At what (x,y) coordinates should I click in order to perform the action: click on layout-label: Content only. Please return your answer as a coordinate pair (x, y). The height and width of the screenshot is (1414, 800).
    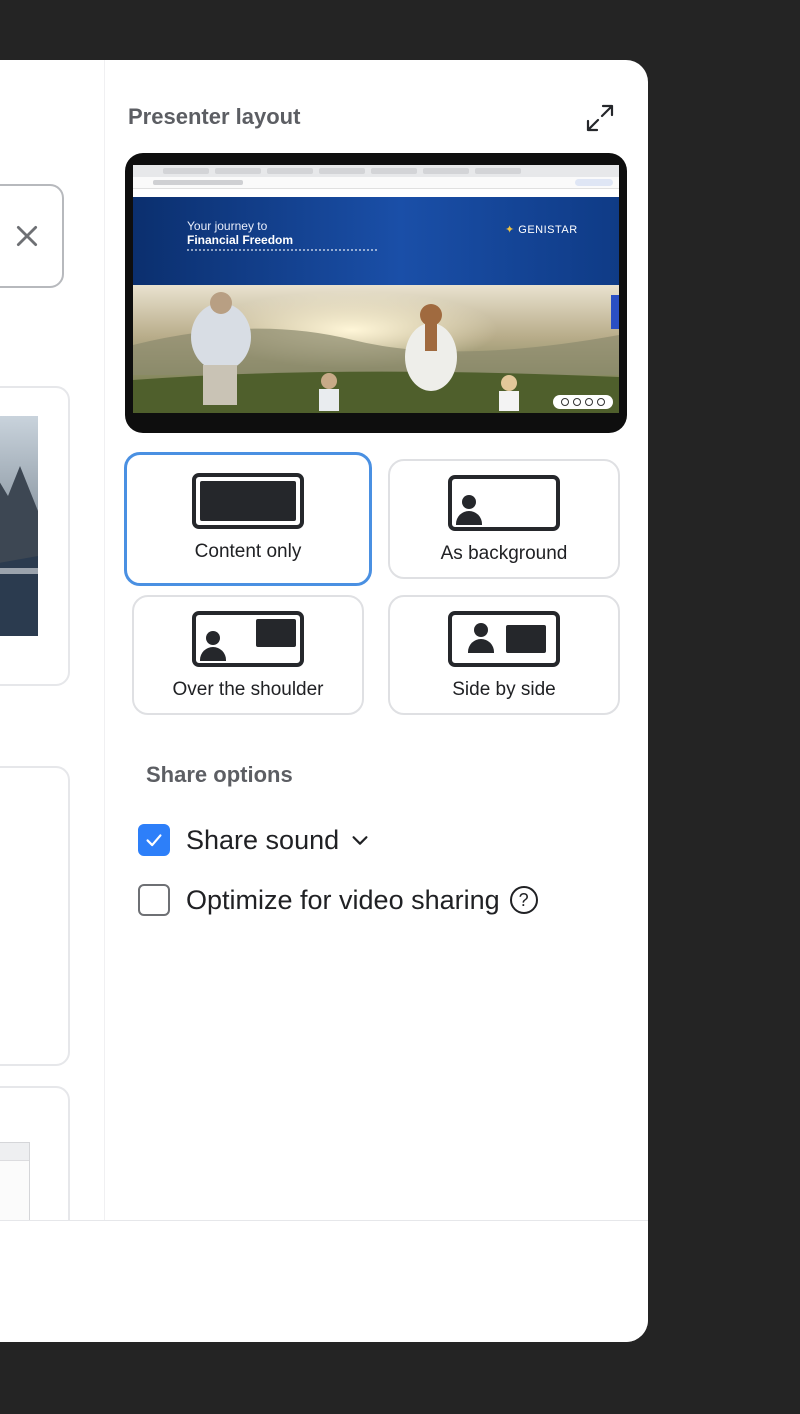
    Looking at the image, I should click on (248, 551).